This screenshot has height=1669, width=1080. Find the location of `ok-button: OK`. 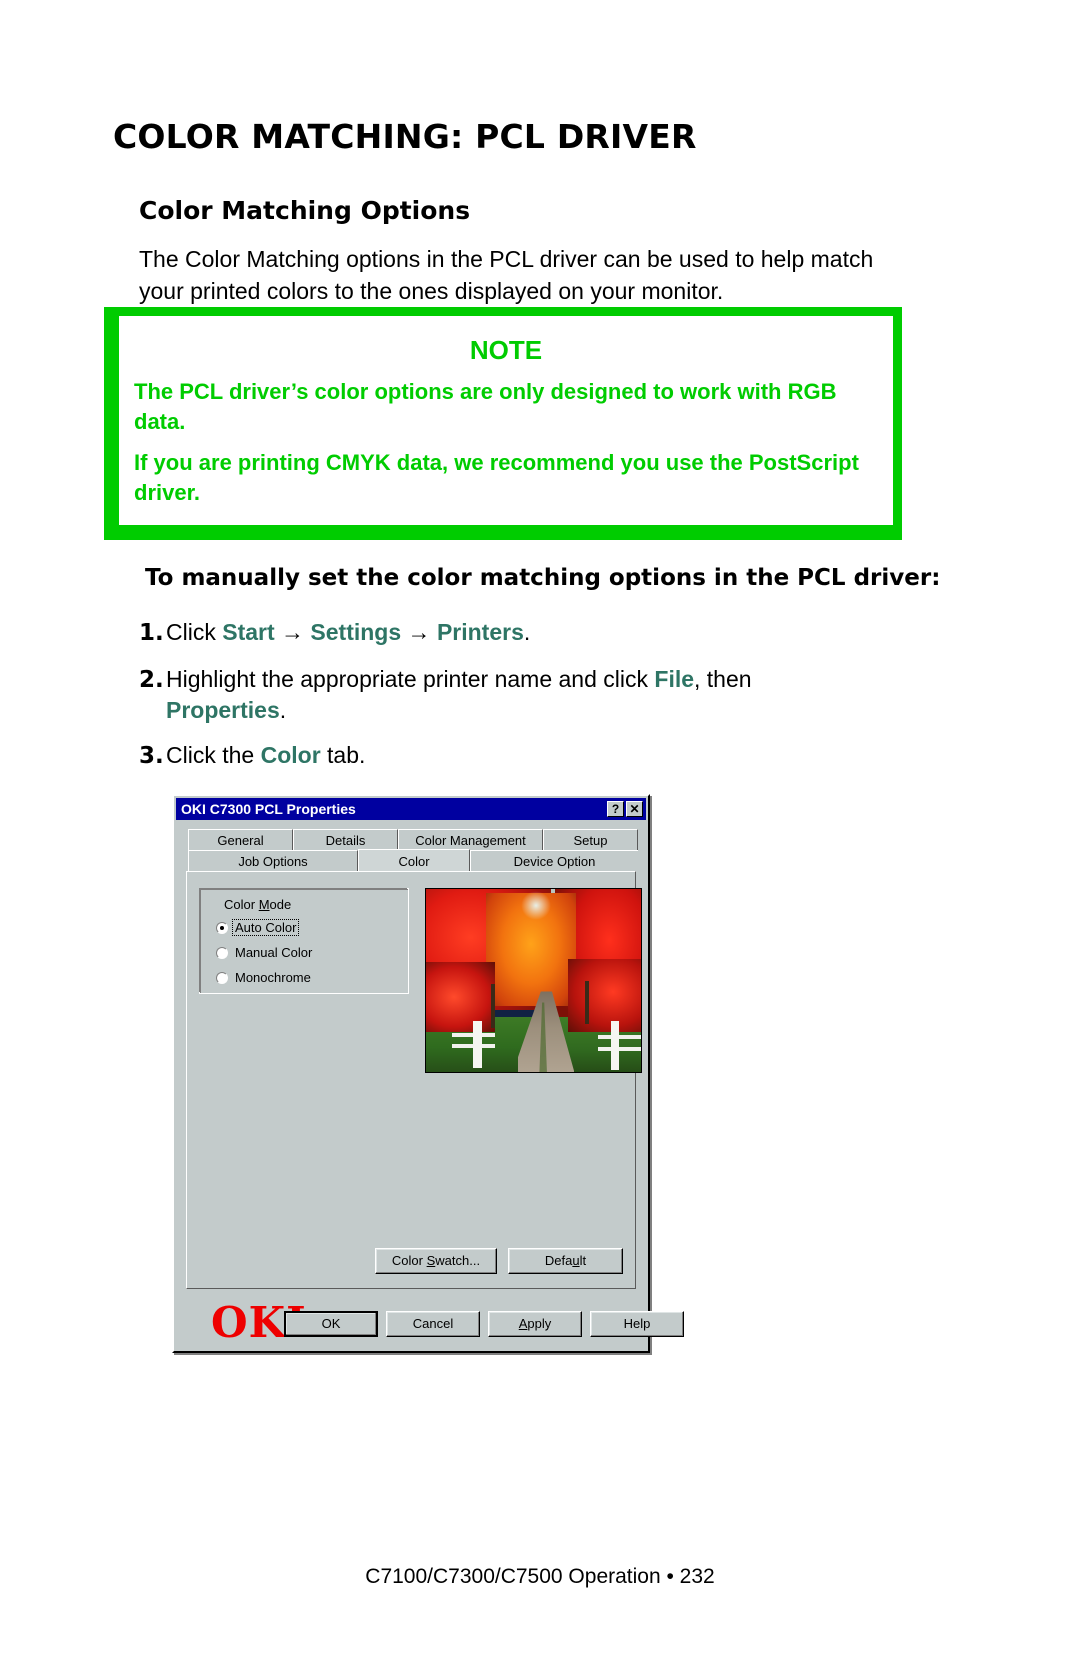

ok-button: OK is located at coordinates (331, 1324).